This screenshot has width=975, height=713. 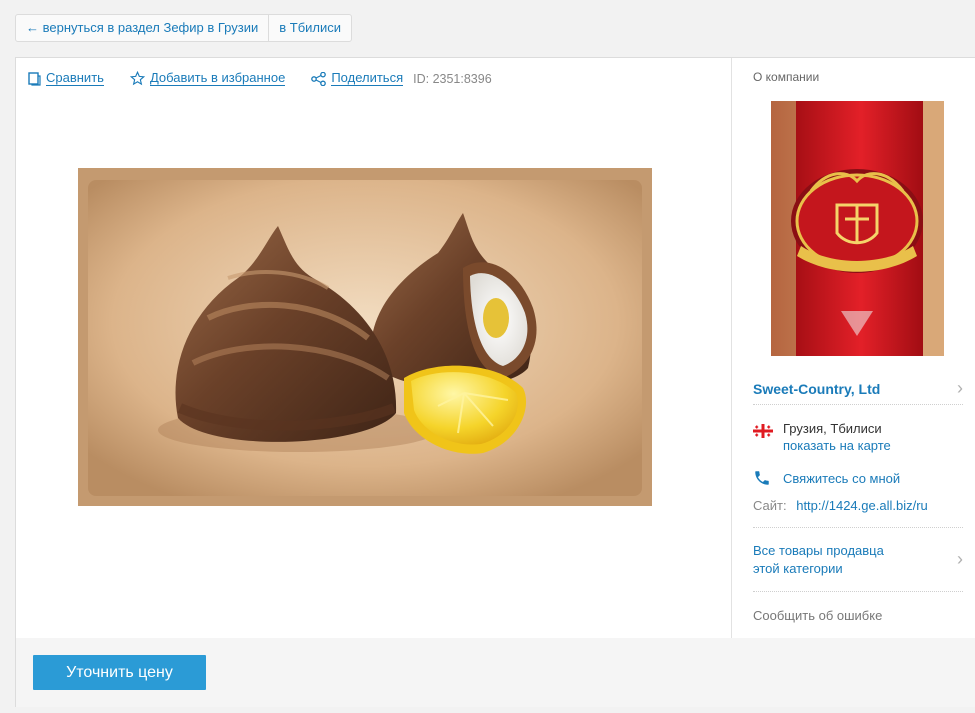 I want to click on favorite-label: Добавить в избранное, so click(x=217, y=78).